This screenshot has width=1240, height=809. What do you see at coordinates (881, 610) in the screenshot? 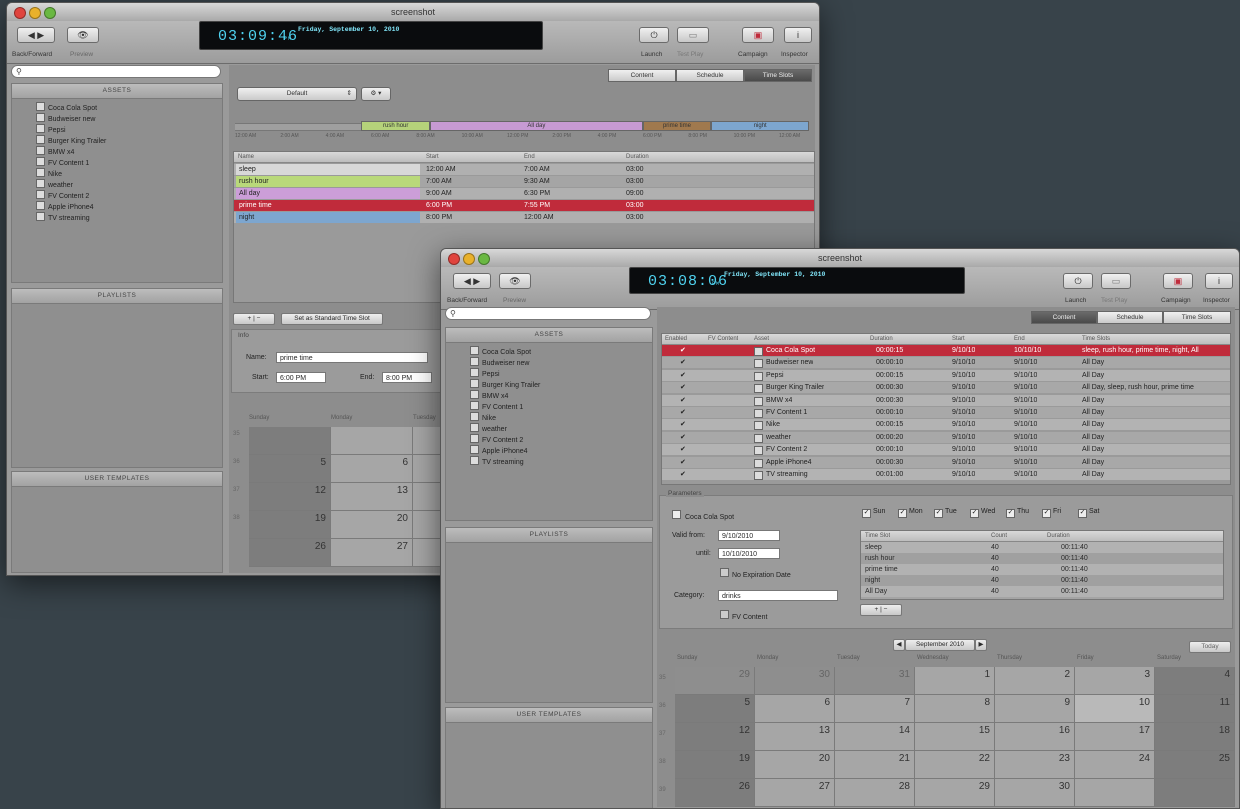
I see `slot-add-remove-buttons: + | −` at bounding box center [881, 610].